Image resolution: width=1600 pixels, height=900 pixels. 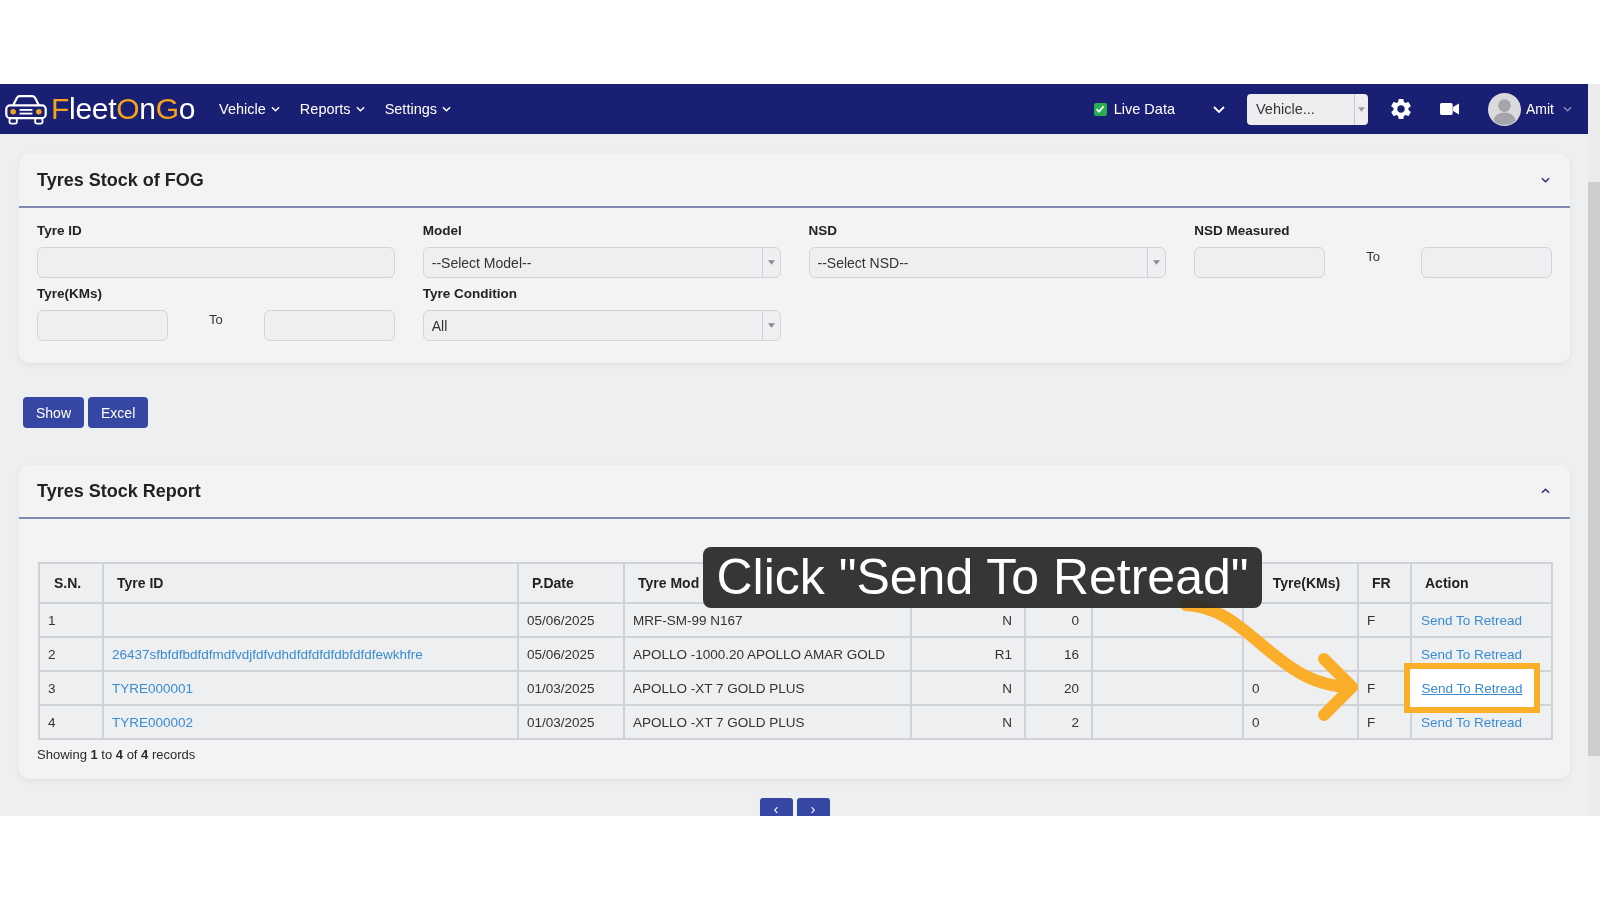 I want to click on excel-button: Excel, so click(x=118, y=412).